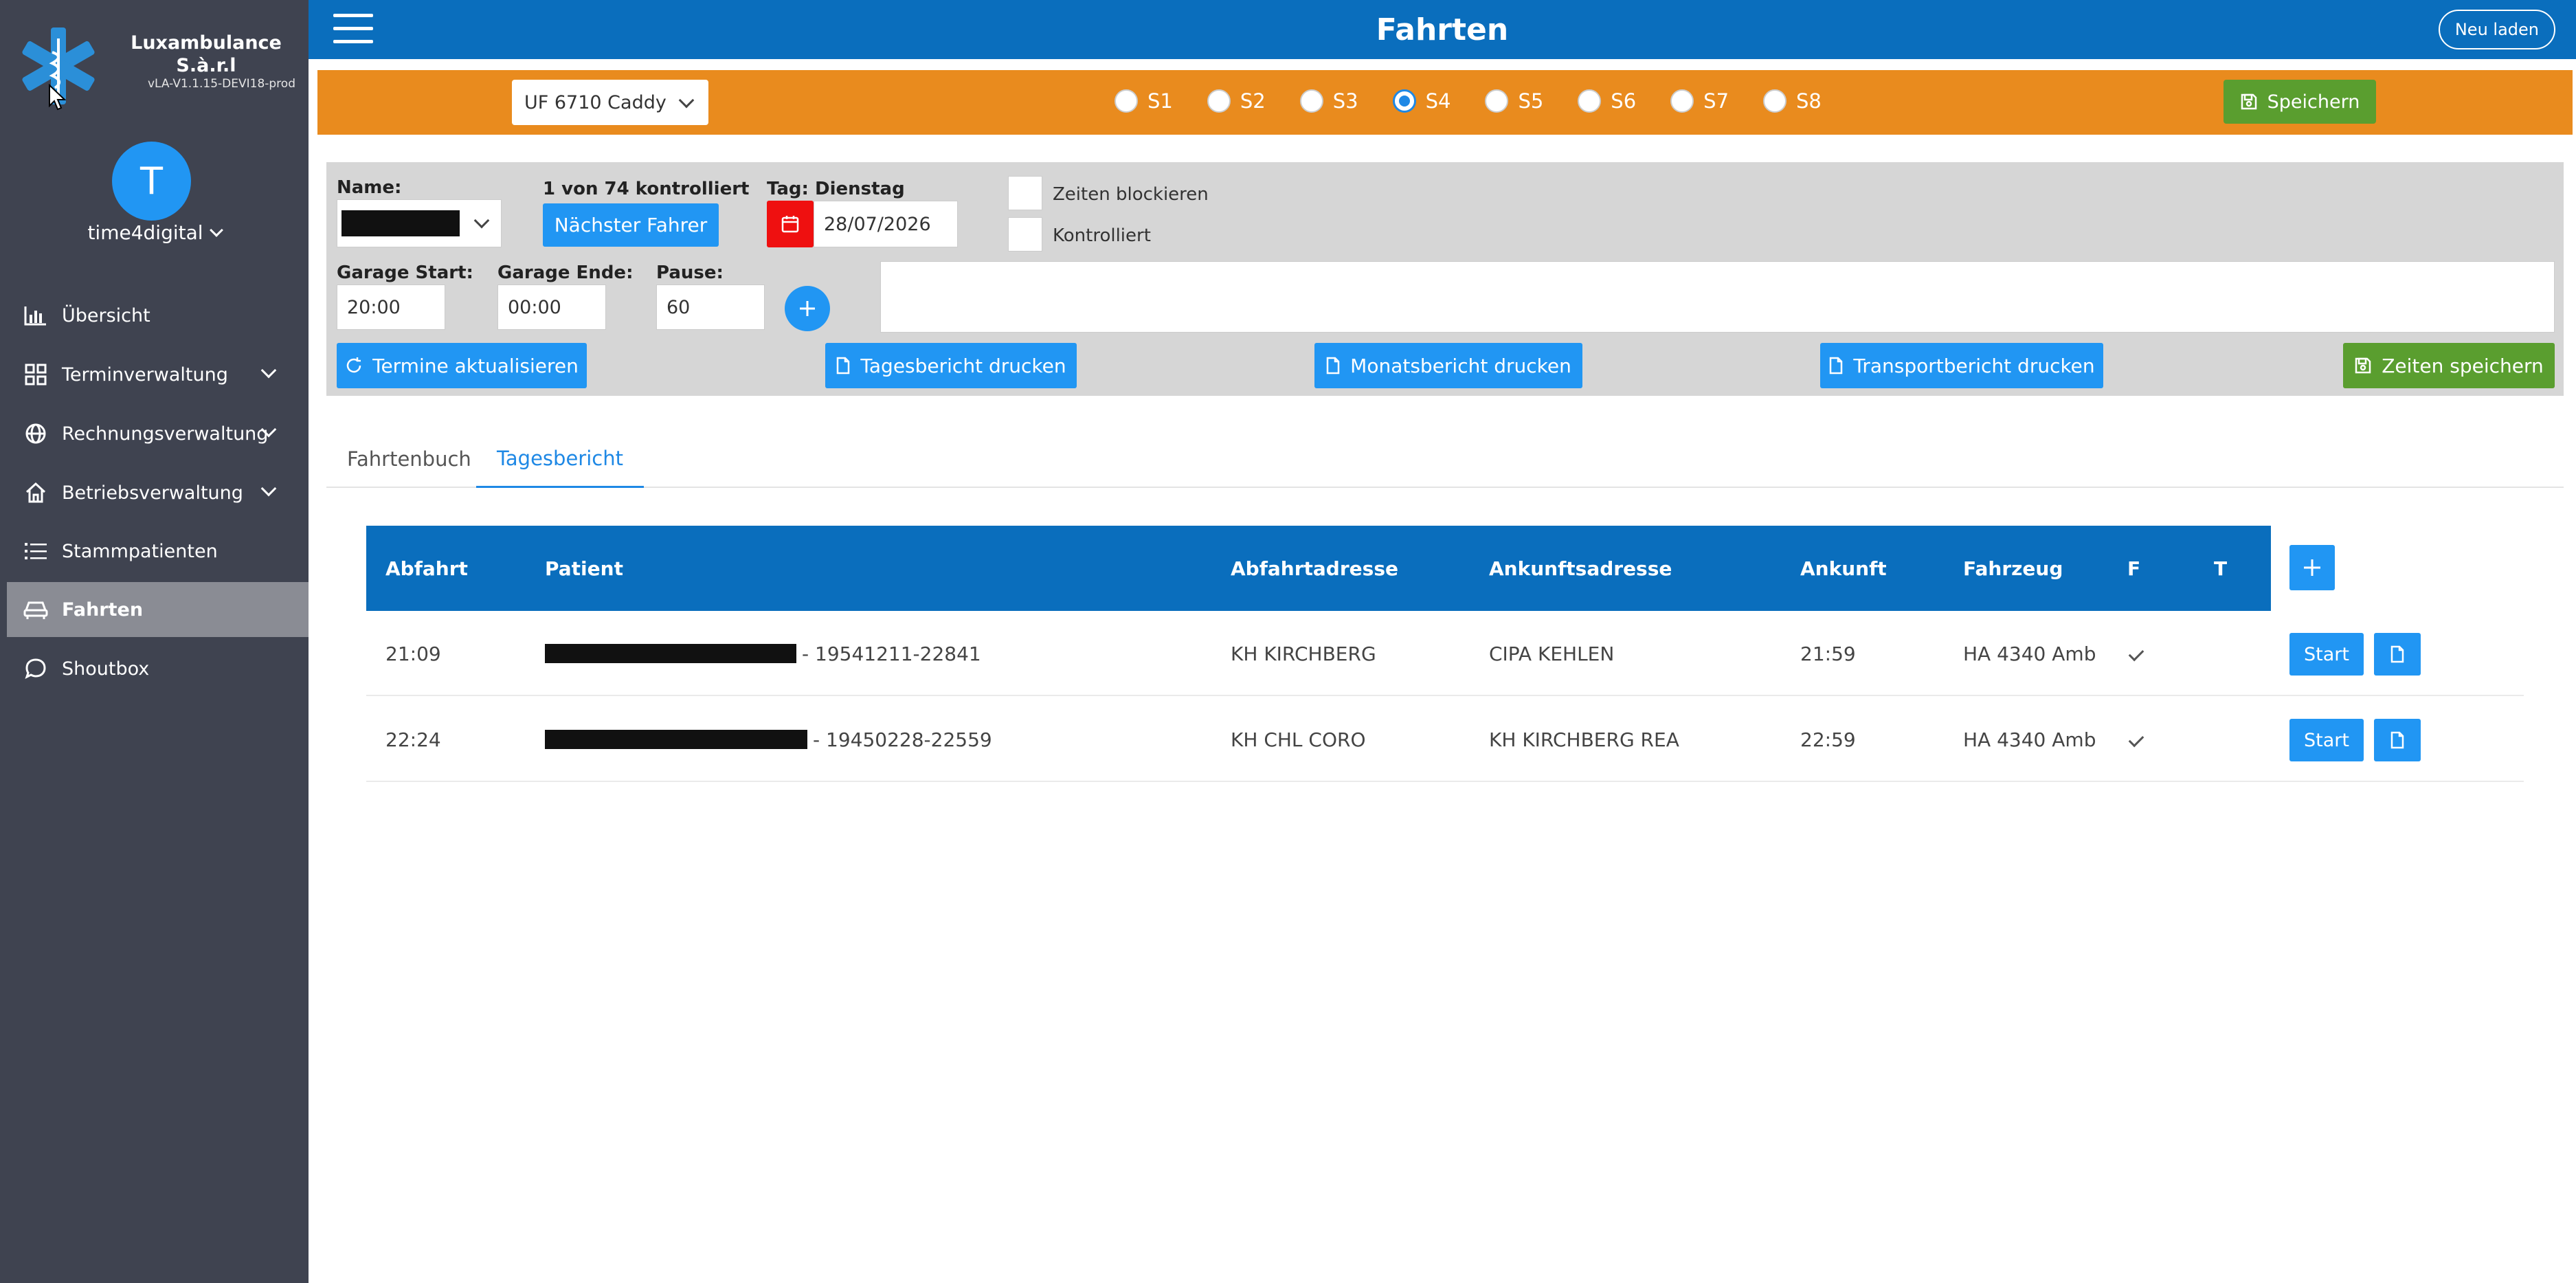  I want to click on cell-ankunft: 22:59, so click(1828, 740).